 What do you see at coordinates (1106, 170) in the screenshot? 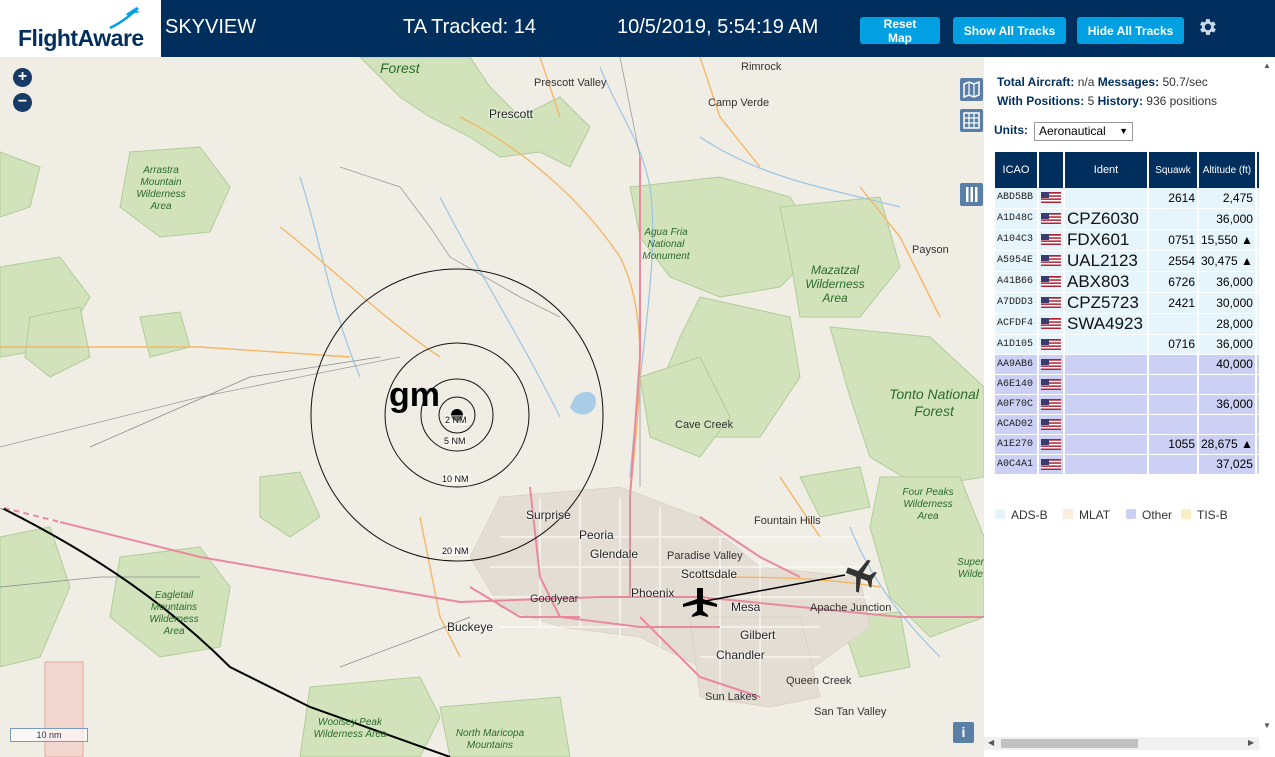
I see `col-header-ident: Ident` at bounding box center [1106, 170].